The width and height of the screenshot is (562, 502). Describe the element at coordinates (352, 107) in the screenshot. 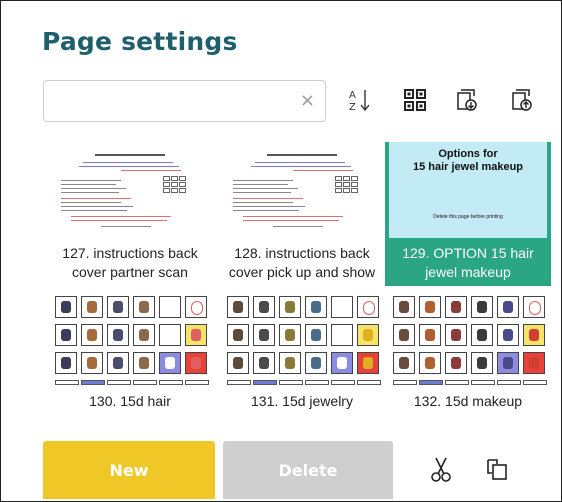

I see `svg-text: Z` at that location.